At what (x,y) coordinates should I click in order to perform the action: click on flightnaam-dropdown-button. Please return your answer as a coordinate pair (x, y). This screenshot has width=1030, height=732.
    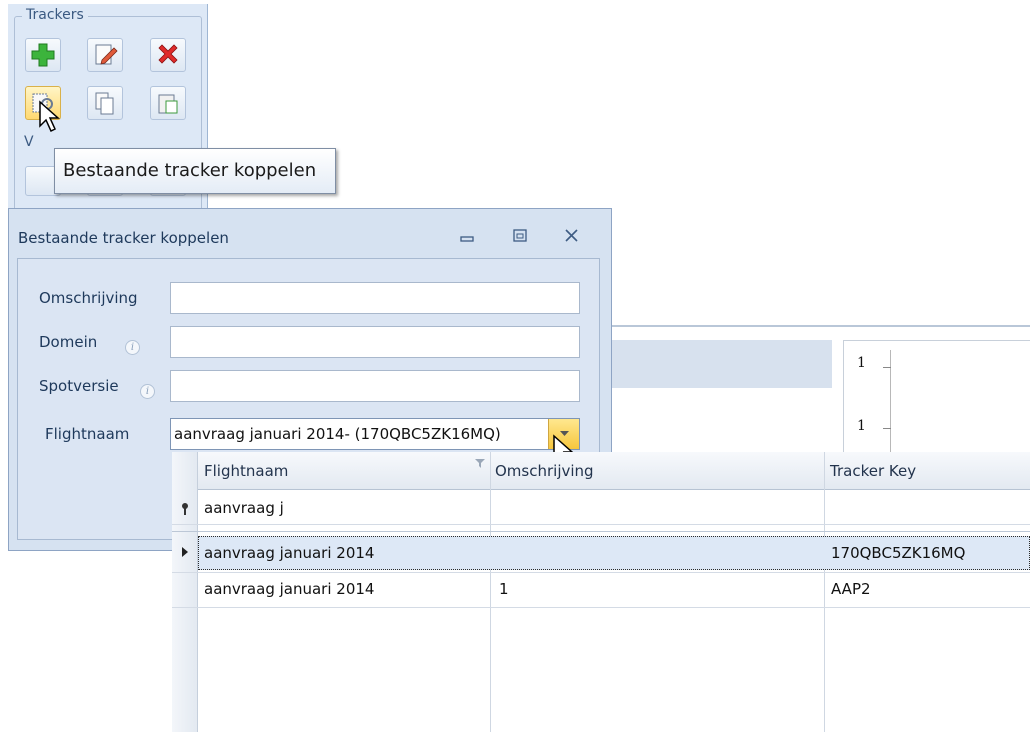
    Looking at the image, I should click on (563, 434).